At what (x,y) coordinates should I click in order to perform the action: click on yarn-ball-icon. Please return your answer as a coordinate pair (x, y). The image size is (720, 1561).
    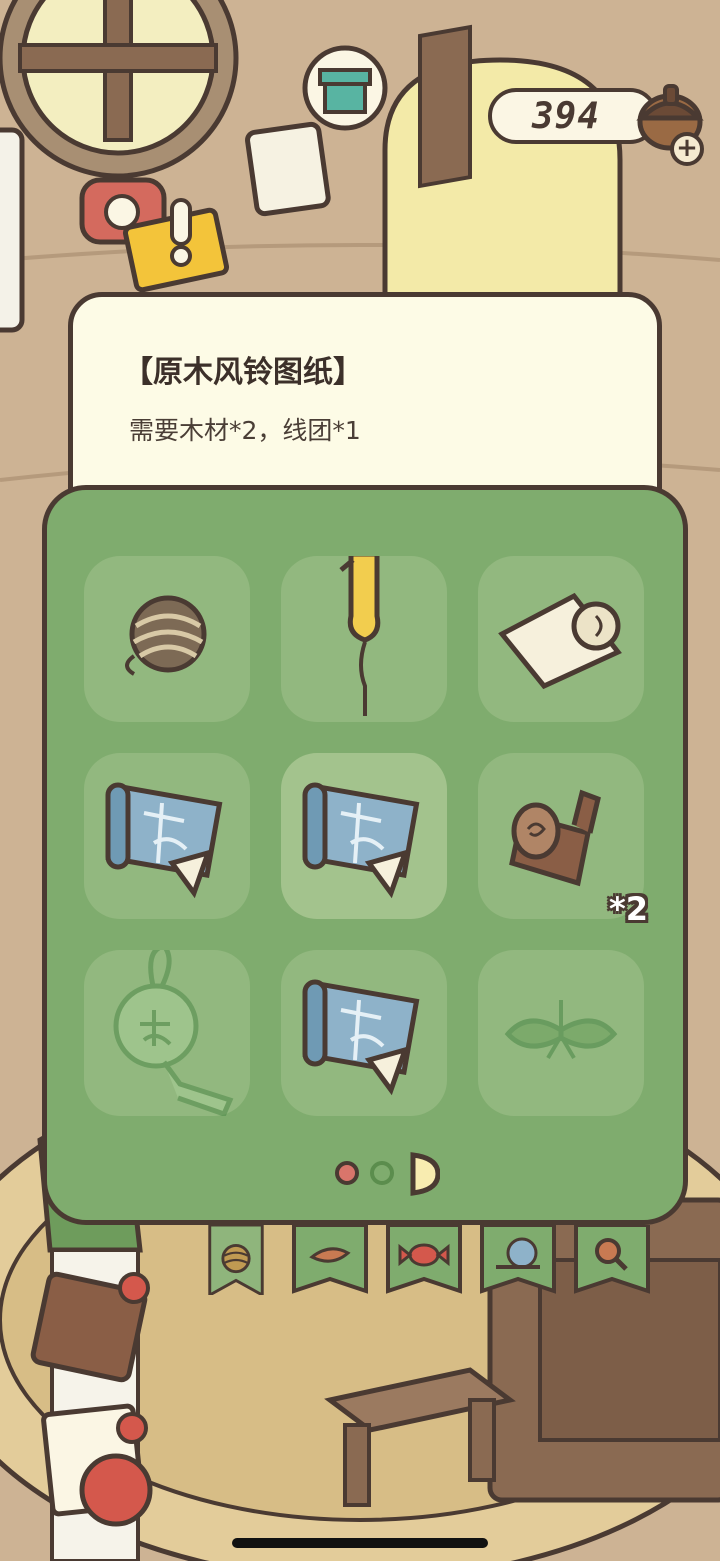
    Looking at the image, I should click on (166, 635).